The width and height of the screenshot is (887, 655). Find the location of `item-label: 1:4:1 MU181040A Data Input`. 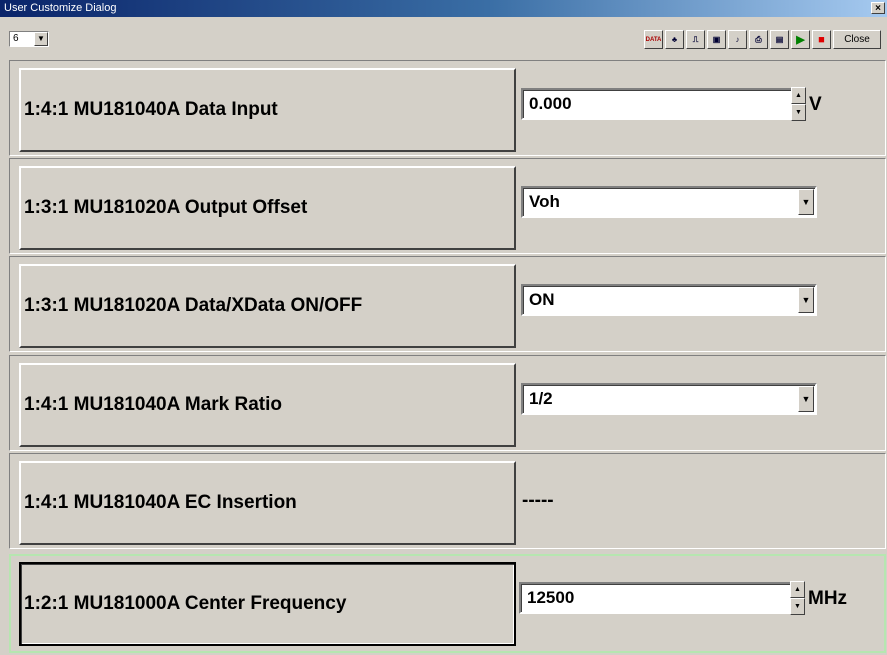

item-label: 1:4:1 MU181040A Data Input is located at coordinates (151, 109).